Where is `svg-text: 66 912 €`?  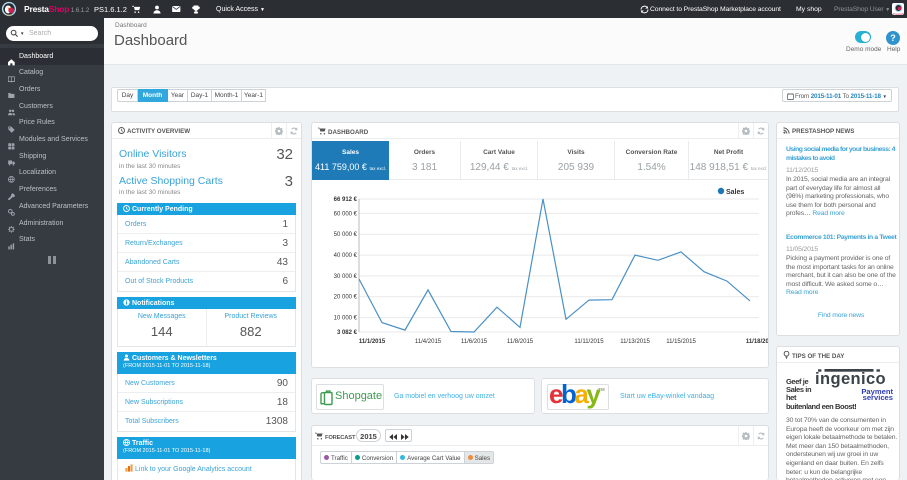 svg-text: 66 912 € is located at coordinates (346, 200).